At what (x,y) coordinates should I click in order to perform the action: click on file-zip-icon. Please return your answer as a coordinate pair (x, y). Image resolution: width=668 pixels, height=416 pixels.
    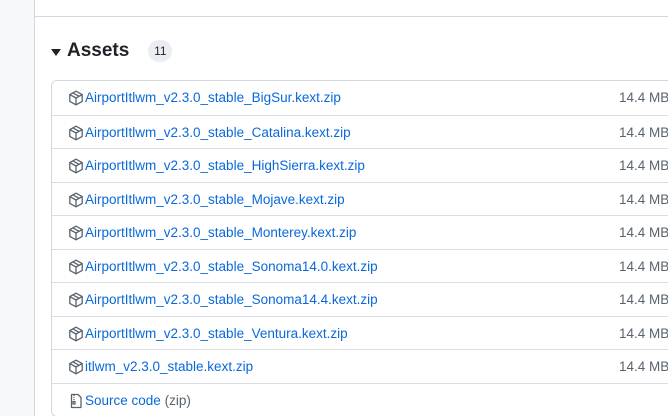
    Looking at the image, I should click on (76, 401).